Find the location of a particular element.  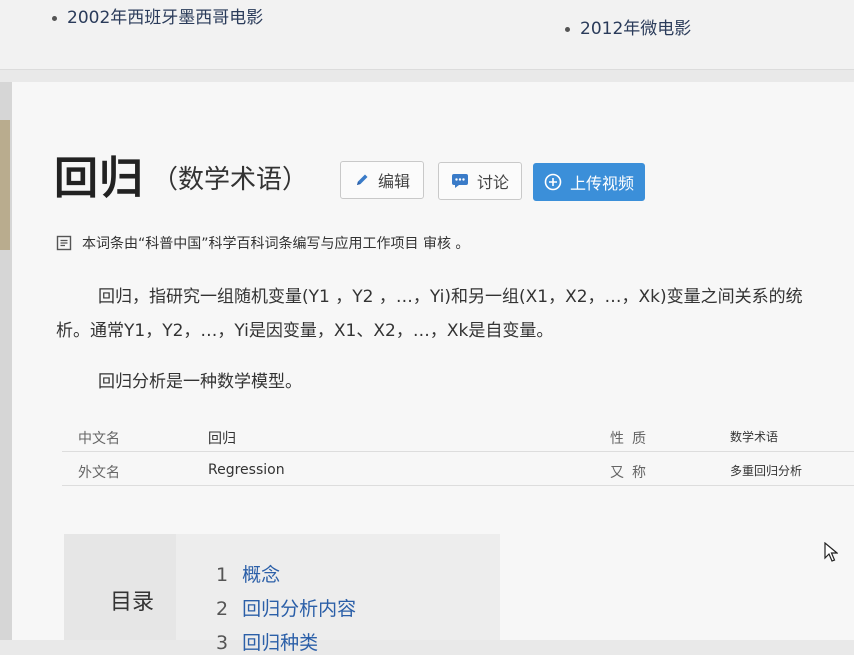

mouse-cursor-icon is located at coordinates (831, 553).